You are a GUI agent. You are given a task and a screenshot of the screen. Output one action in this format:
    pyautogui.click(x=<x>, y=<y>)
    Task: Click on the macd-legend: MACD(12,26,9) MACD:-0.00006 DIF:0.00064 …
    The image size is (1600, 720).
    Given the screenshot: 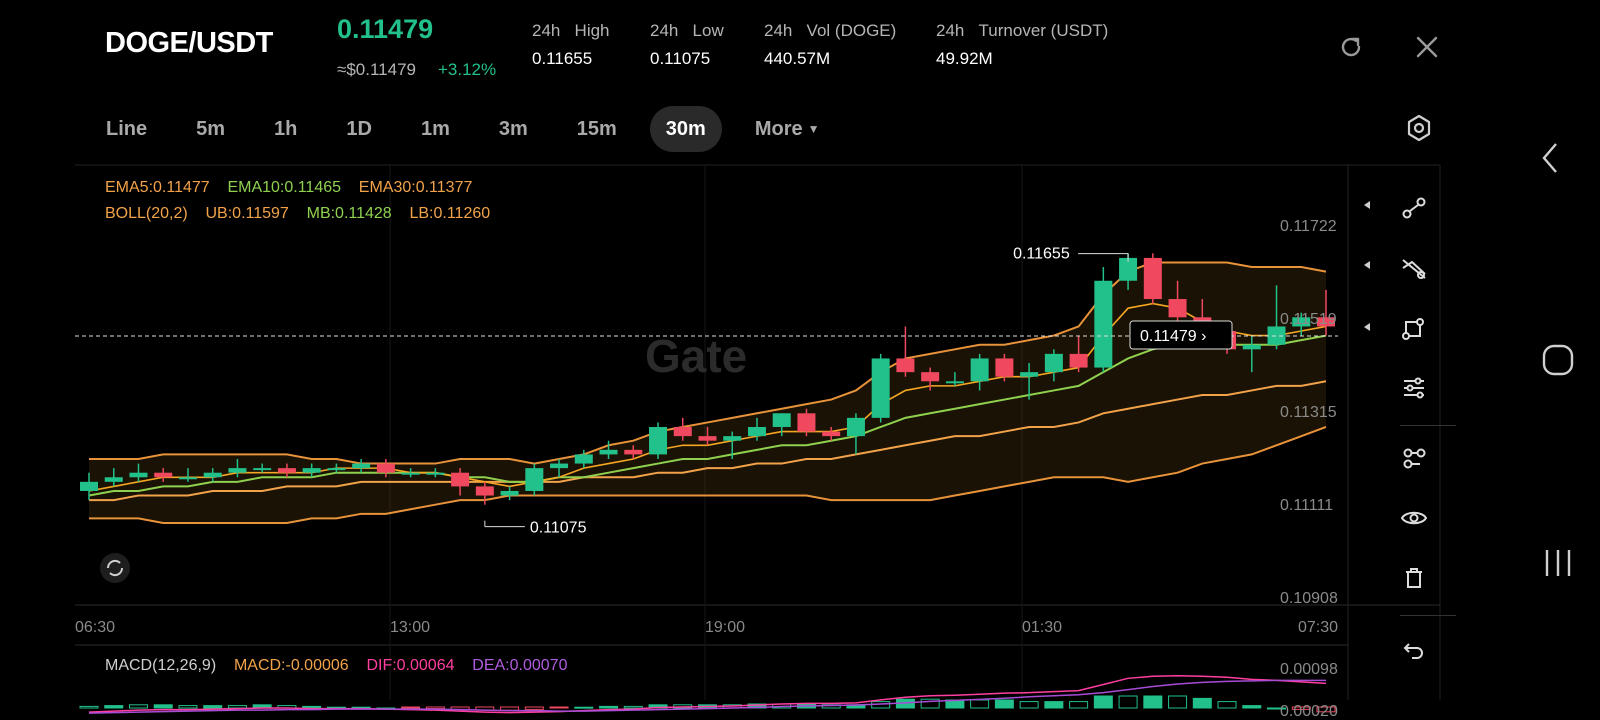 What is the action you would take?
    pyautogui.click(x=336, y=666)
    